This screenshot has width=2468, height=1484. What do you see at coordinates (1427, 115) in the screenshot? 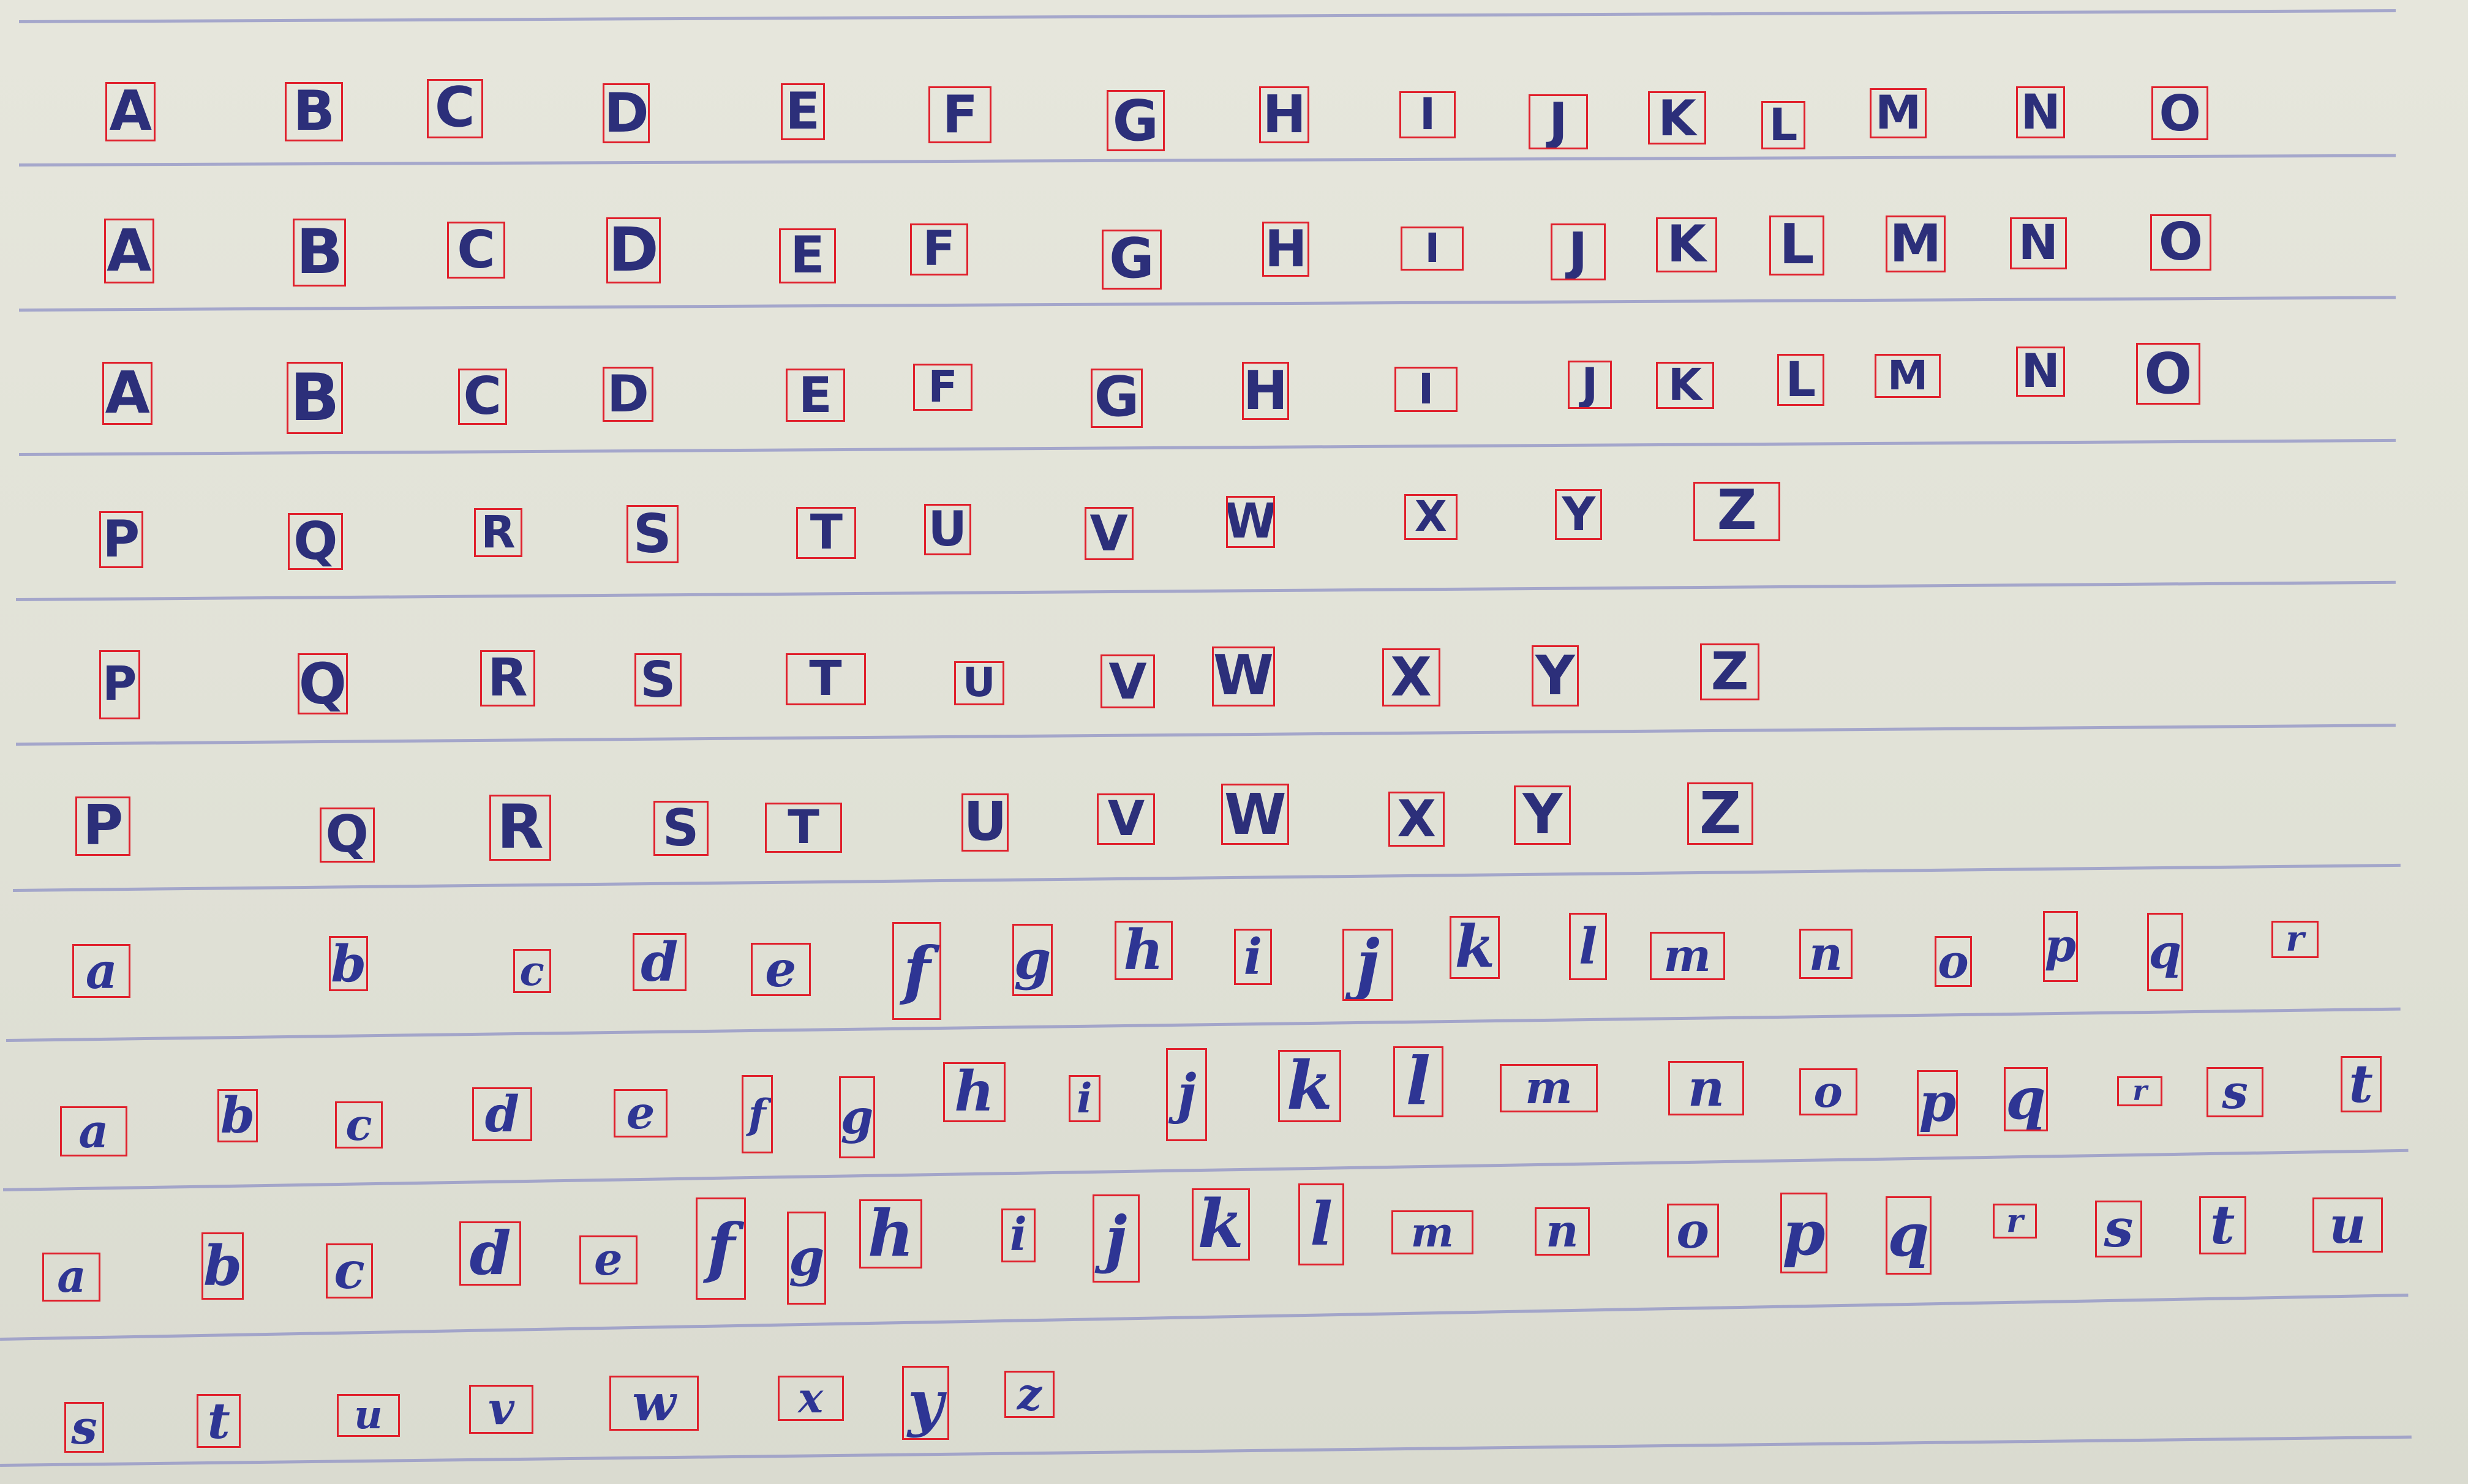
I see `letter-bounding-box: I` at bounding box center [1427, 115].